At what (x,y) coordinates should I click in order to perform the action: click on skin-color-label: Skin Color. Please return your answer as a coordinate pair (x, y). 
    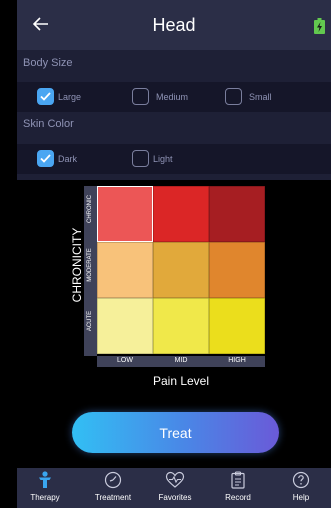
    Looking at the image, I should click on (48, 124).